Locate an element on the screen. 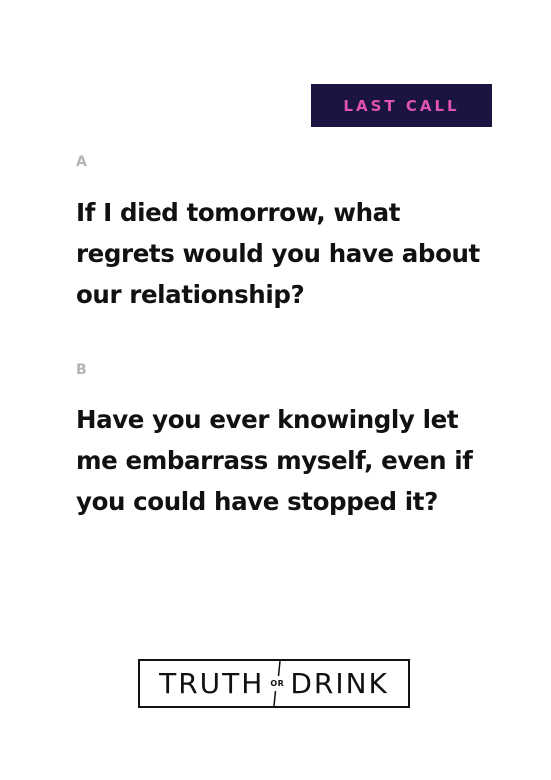 The height and width of the screenshot is (780, 551). logo-connector-or: OR is located at coordinates (277, 683).